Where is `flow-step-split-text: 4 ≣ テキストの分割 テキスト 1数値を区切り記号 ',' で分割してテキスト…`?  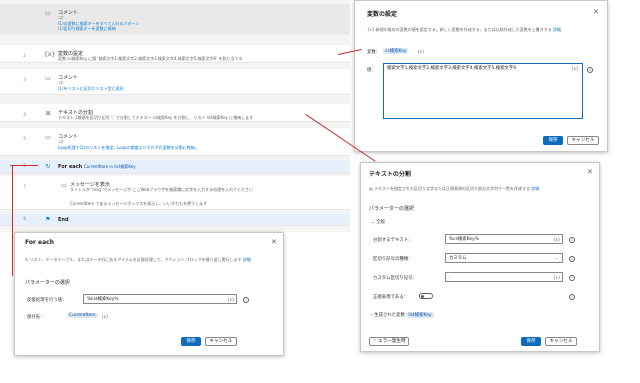
flow-step-split-text: 4 ≣ テキストの分割 テキスト 1数値を区切り記号 ',' で分割してテキスト… is located at coordinates (175, 113).